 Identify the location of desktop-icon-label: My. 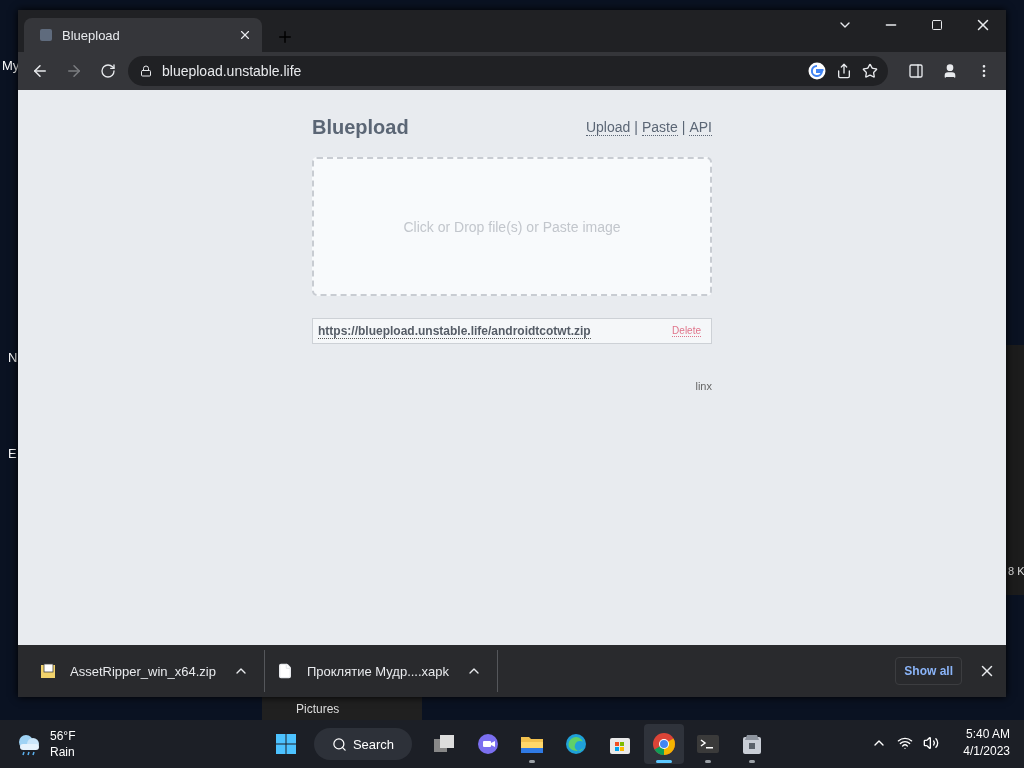
(11, 65).